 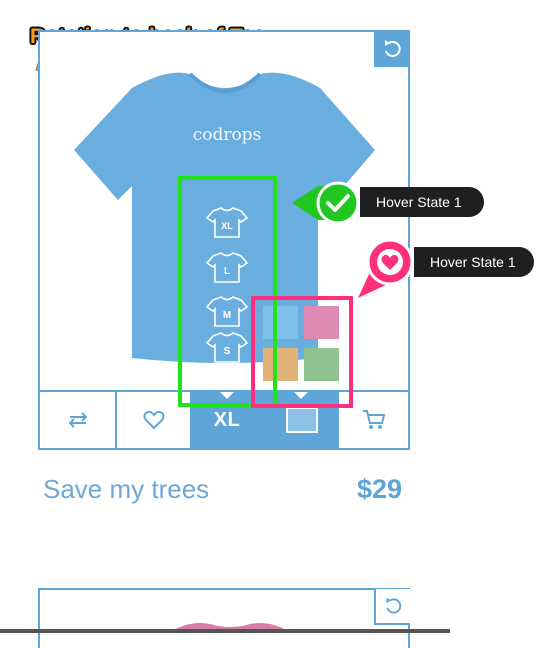 I want to click on rotate-icon, so click(x=394, y=605).